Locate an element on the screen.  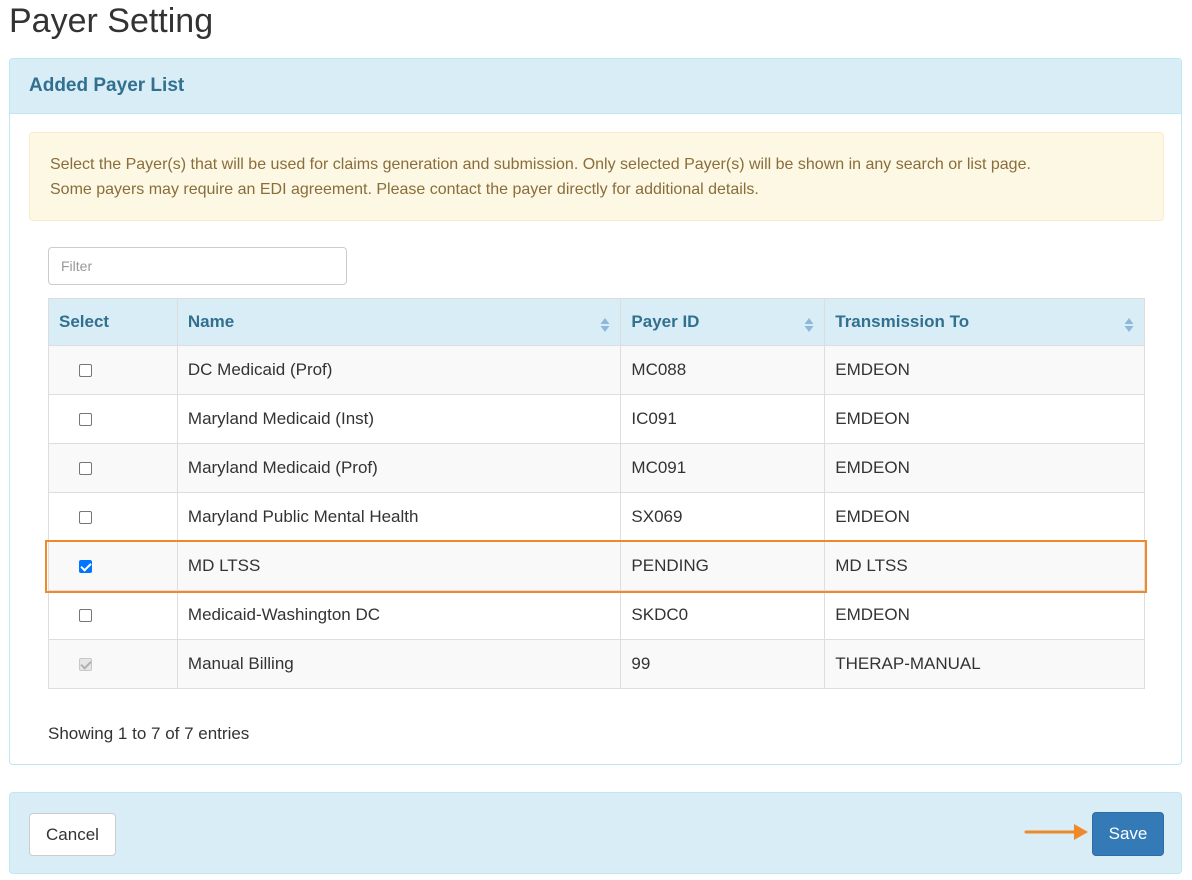
table-row: Maryland Medicaid (Prof) MC091 EMDEON is located at coordinates (596, 468).